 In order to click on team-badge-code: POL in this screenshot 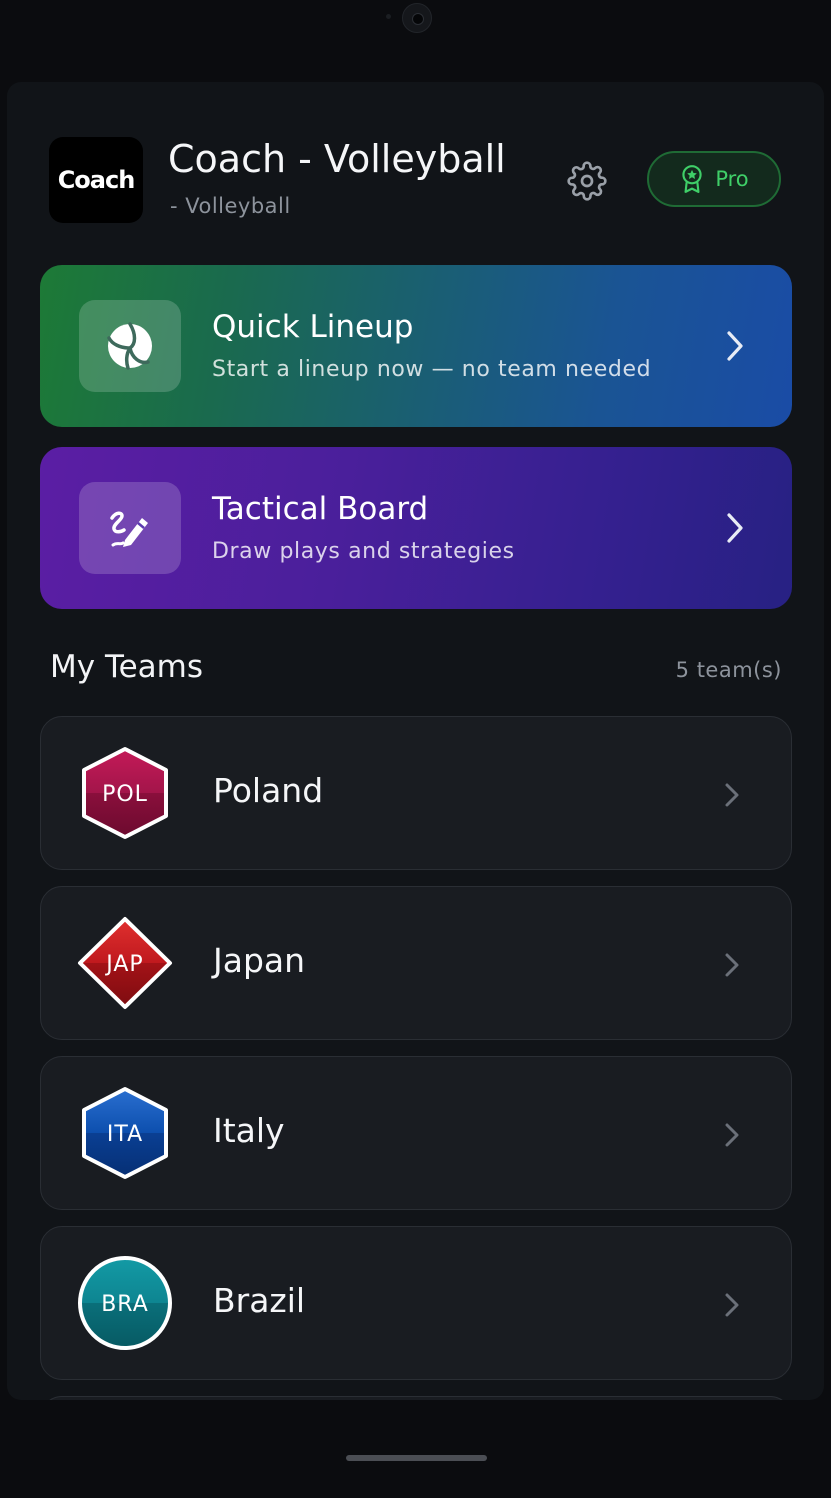, I will do `click(125, 794)`.